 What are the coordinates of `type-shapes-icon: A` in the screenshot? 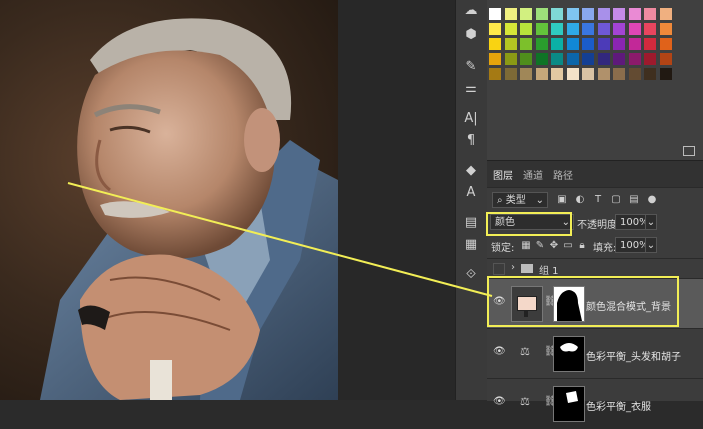 It's located at (471, 193).